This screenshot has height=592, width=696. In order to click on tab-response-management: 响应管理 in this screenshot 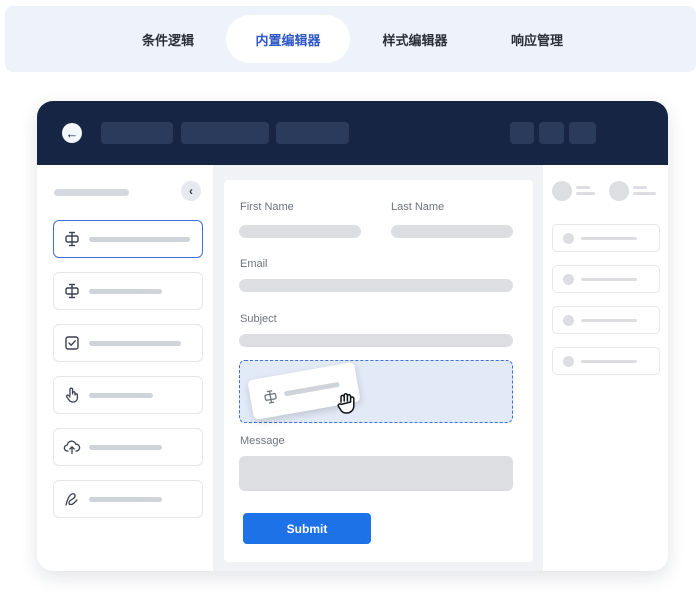, I will do `click(537, 39)`.